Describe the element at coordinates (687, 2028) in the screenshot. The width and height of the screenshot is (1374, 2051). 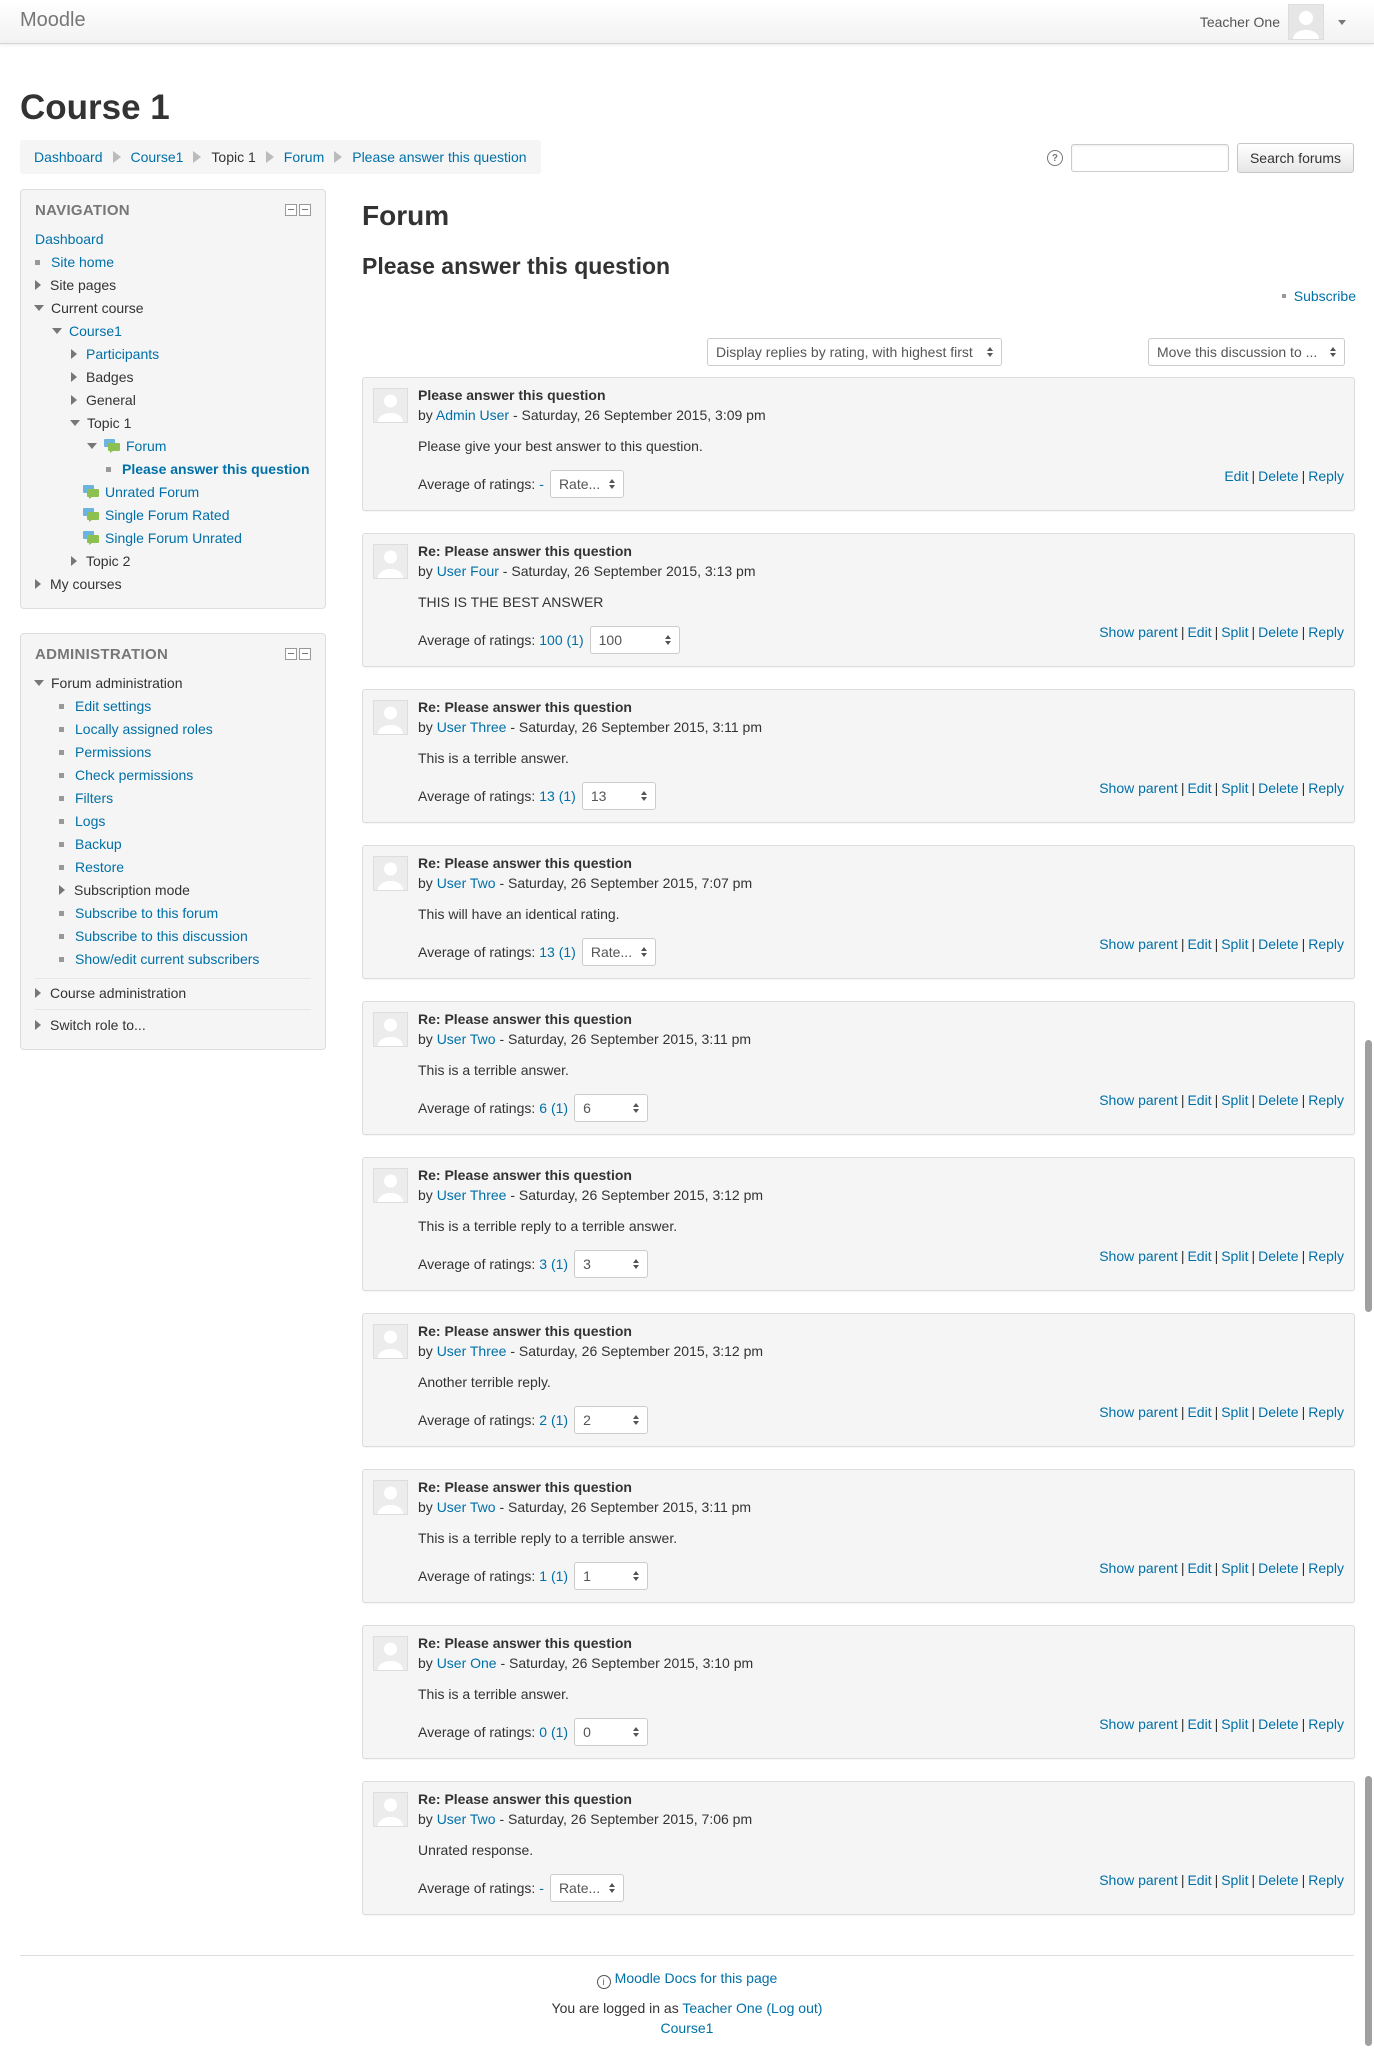
I see `footer-course-link: Course1` at that location.